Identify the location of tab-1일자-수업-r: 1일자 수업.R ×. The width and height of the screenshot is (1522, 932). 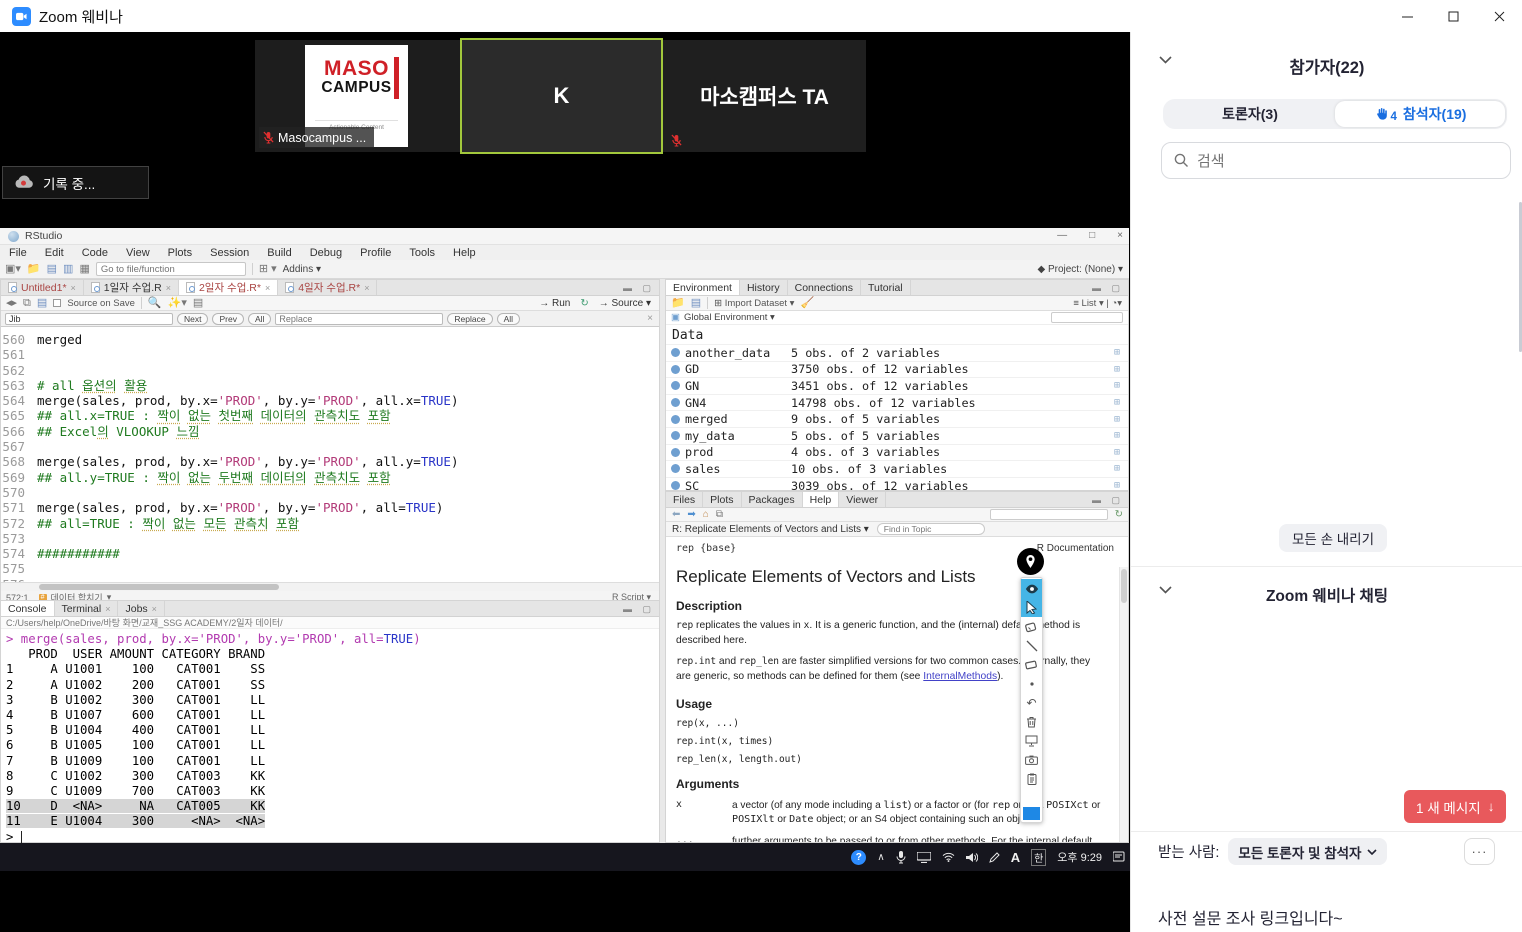
(131, 287).